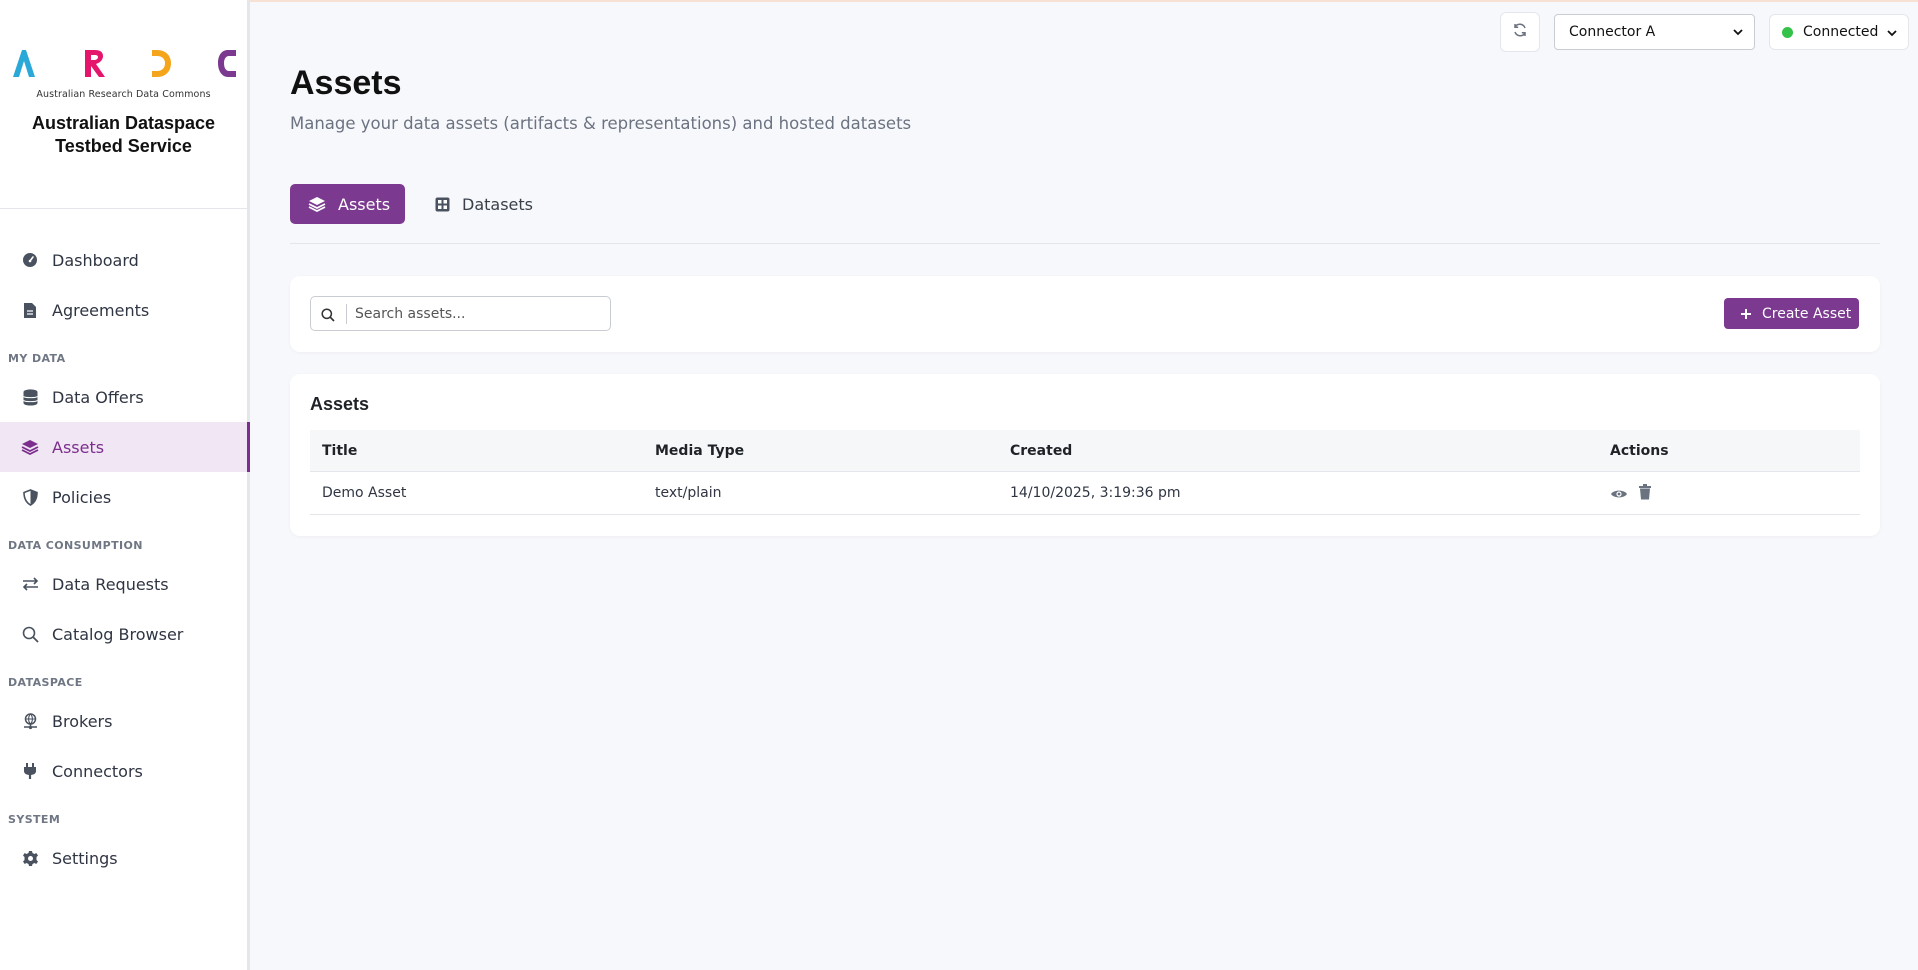 The image size is (1918, 970). What do you see at coordinates (30, 497) in the screenshot?
I see `shield-icon` at bounding box center [30, 497].